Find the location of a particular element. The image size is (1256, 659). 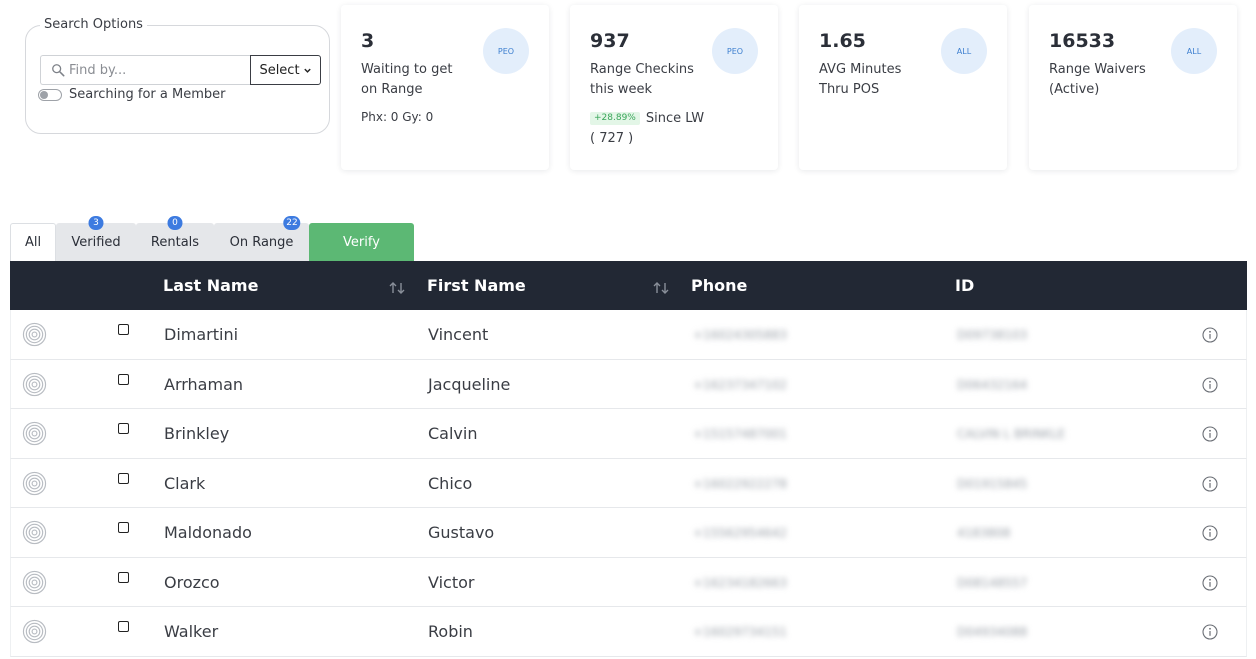

table-header: Last Name First Name Phone ID is located at coordinates (628, 285).